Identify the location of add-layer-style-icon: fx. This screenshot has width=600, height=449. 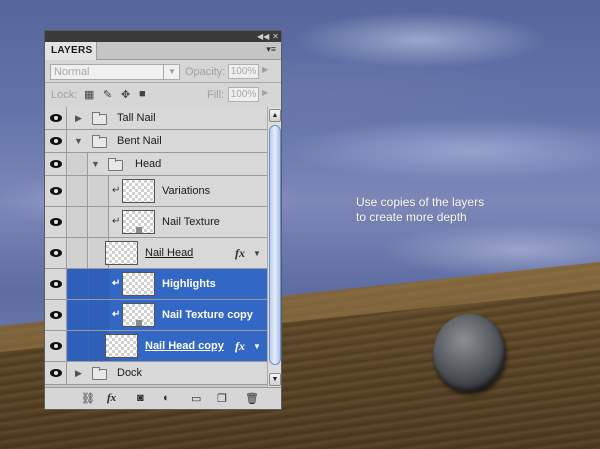
(111, 398).